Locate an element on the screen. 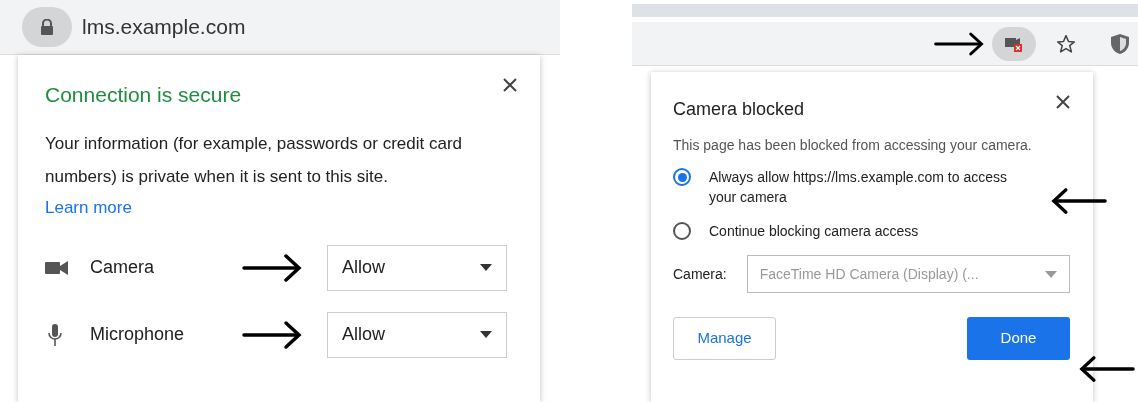 The image size is (1138, 402). url-text: lms.example.com is located at coordinates (164, 27).